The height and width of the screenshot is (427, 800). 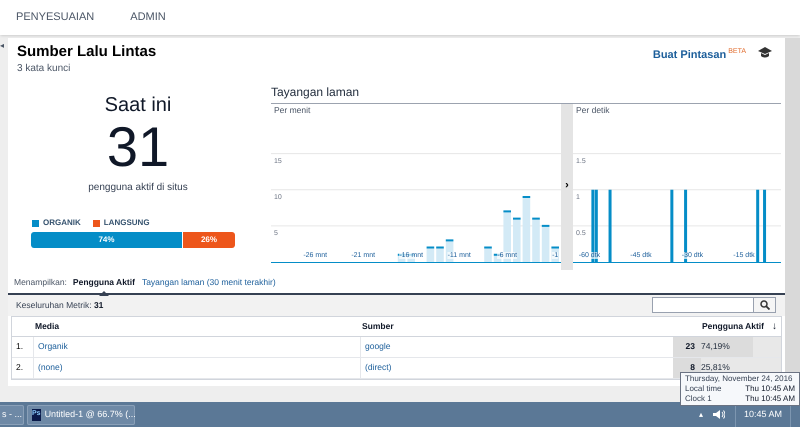 I want to click on report-title: Sumber Lalu Lintas, so click(x=86, y=52).